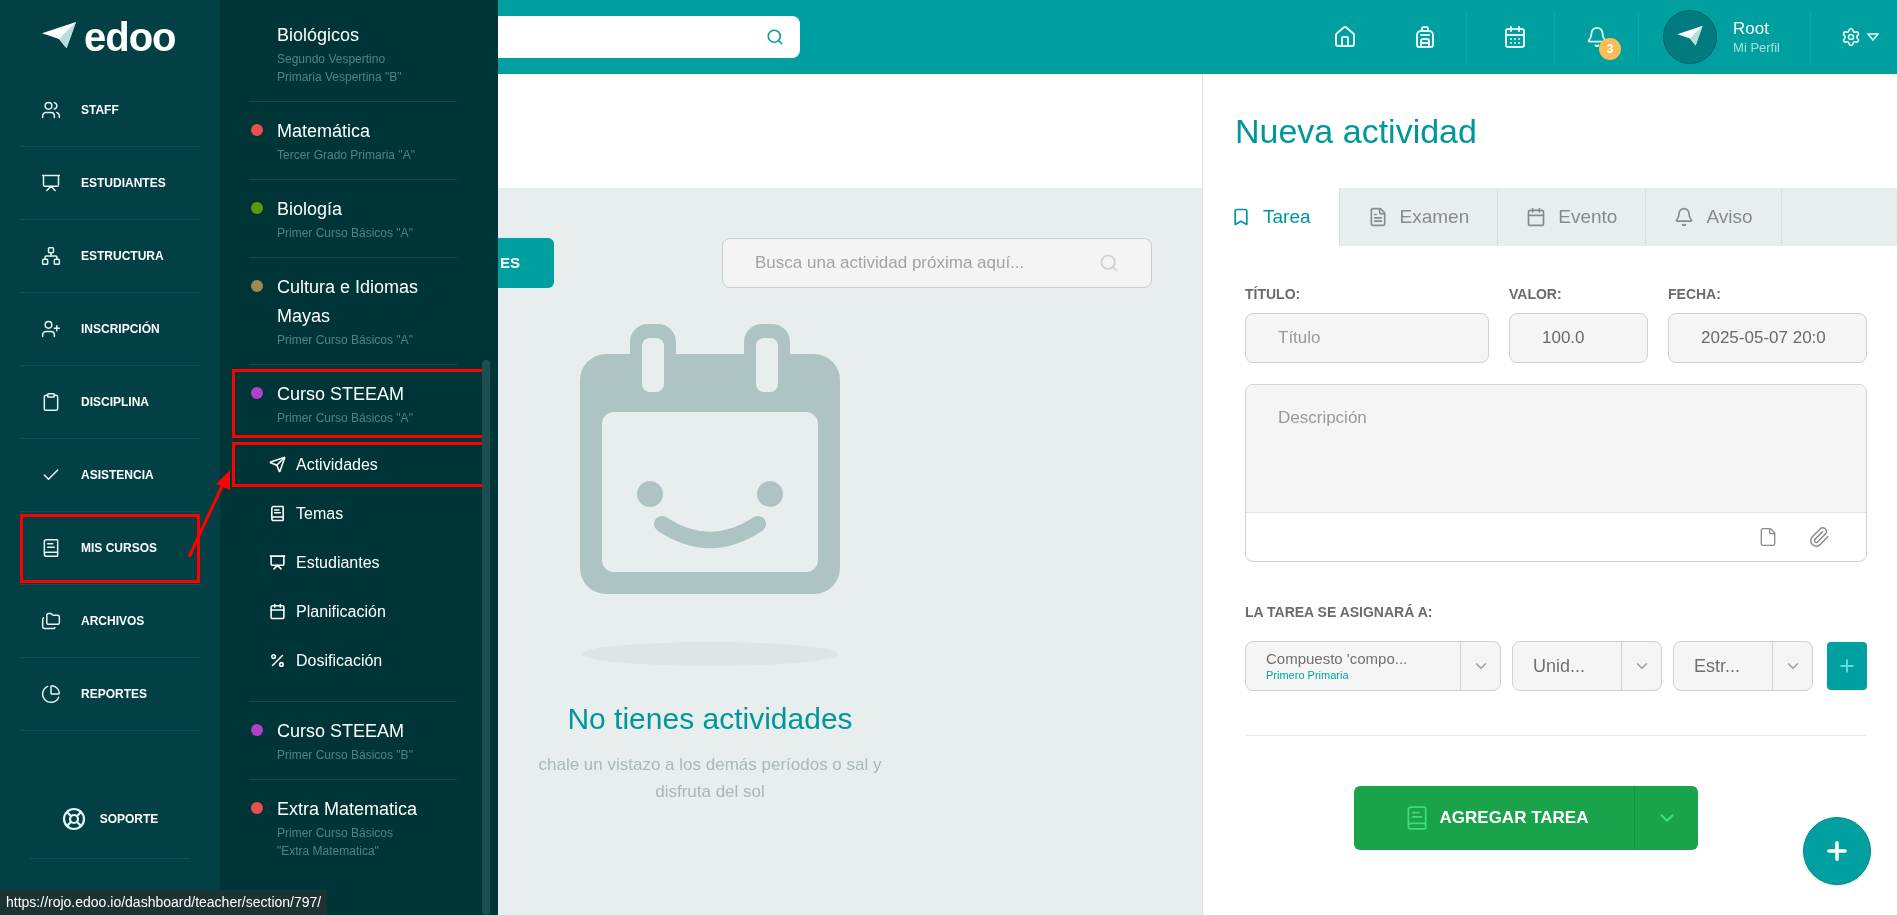 The width and height of the screenshot is (1897, 915). I want to click on settings-icon, so click(1851, 37).